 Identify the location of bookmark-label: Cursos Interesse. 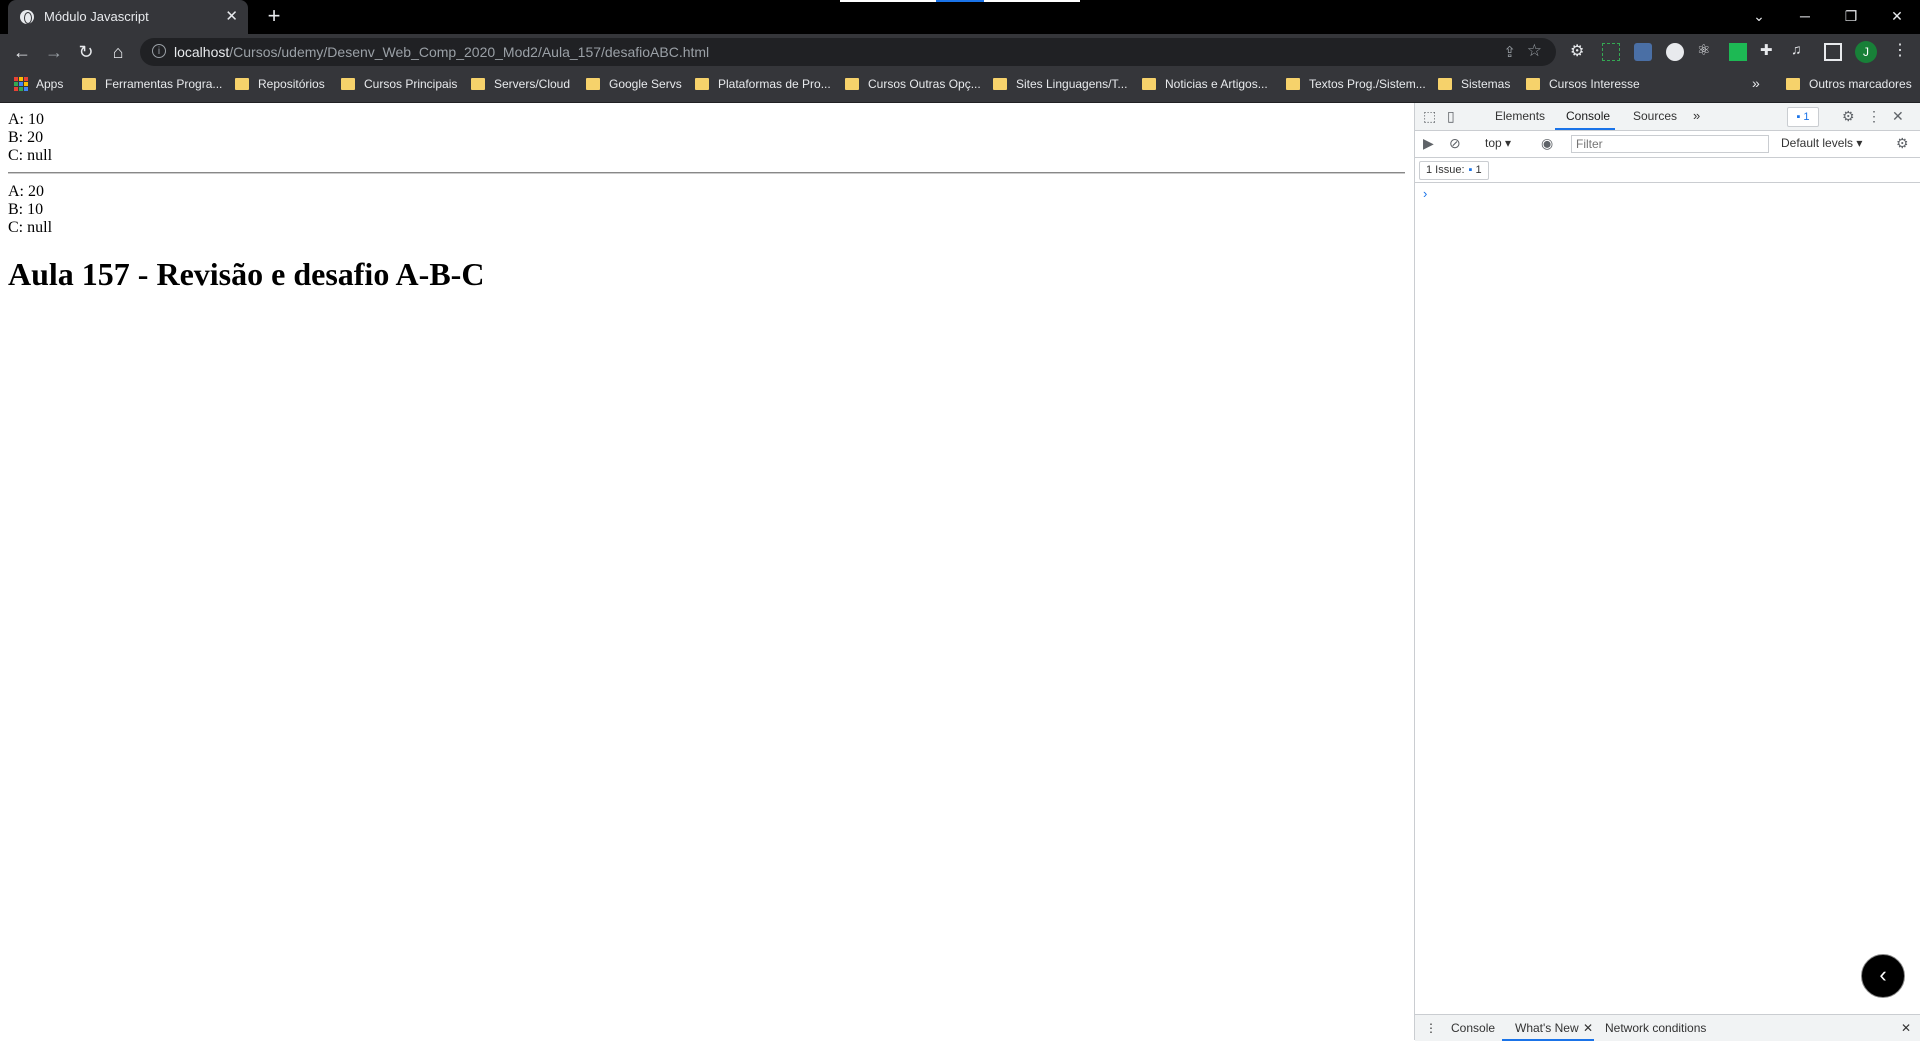
(1594, 84).